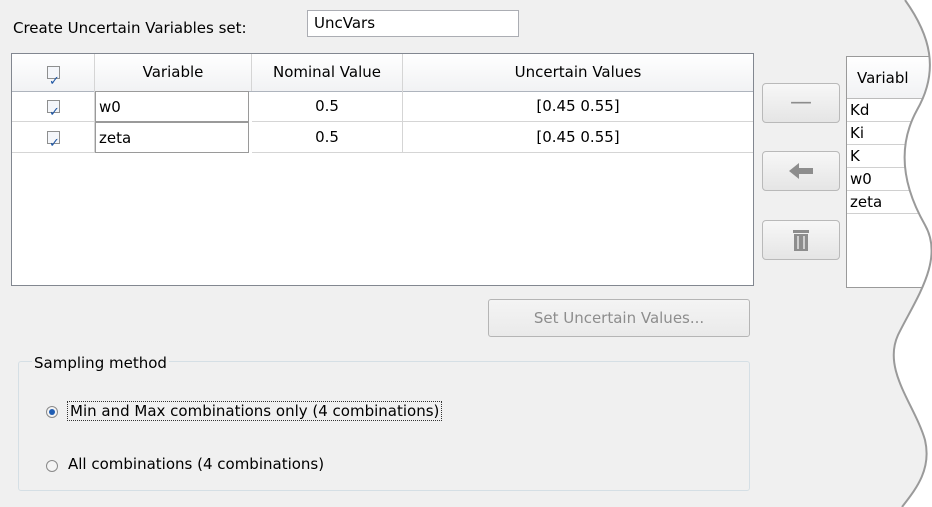  I want to click on table-row: ✓ zeta 0.5 [0.45 0.55], so click(382, 137).